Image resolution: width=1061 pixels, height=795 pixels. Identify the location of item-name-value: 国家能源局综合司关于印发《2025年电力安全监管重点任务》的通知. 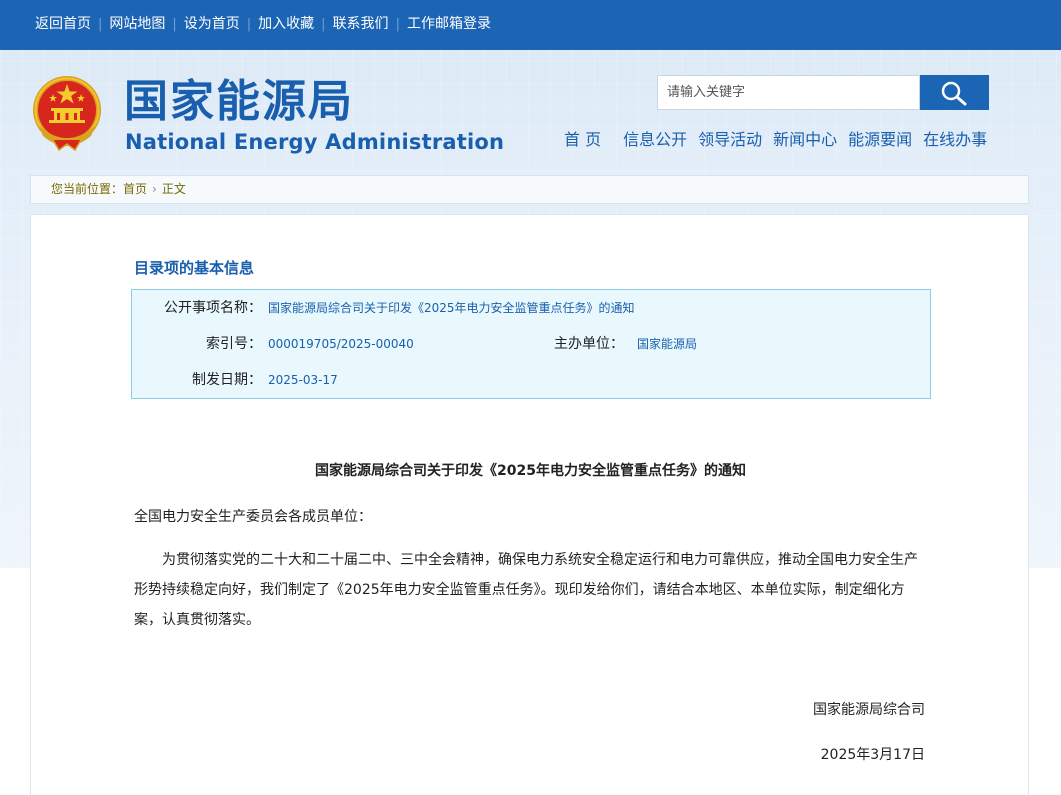
(451, 308).